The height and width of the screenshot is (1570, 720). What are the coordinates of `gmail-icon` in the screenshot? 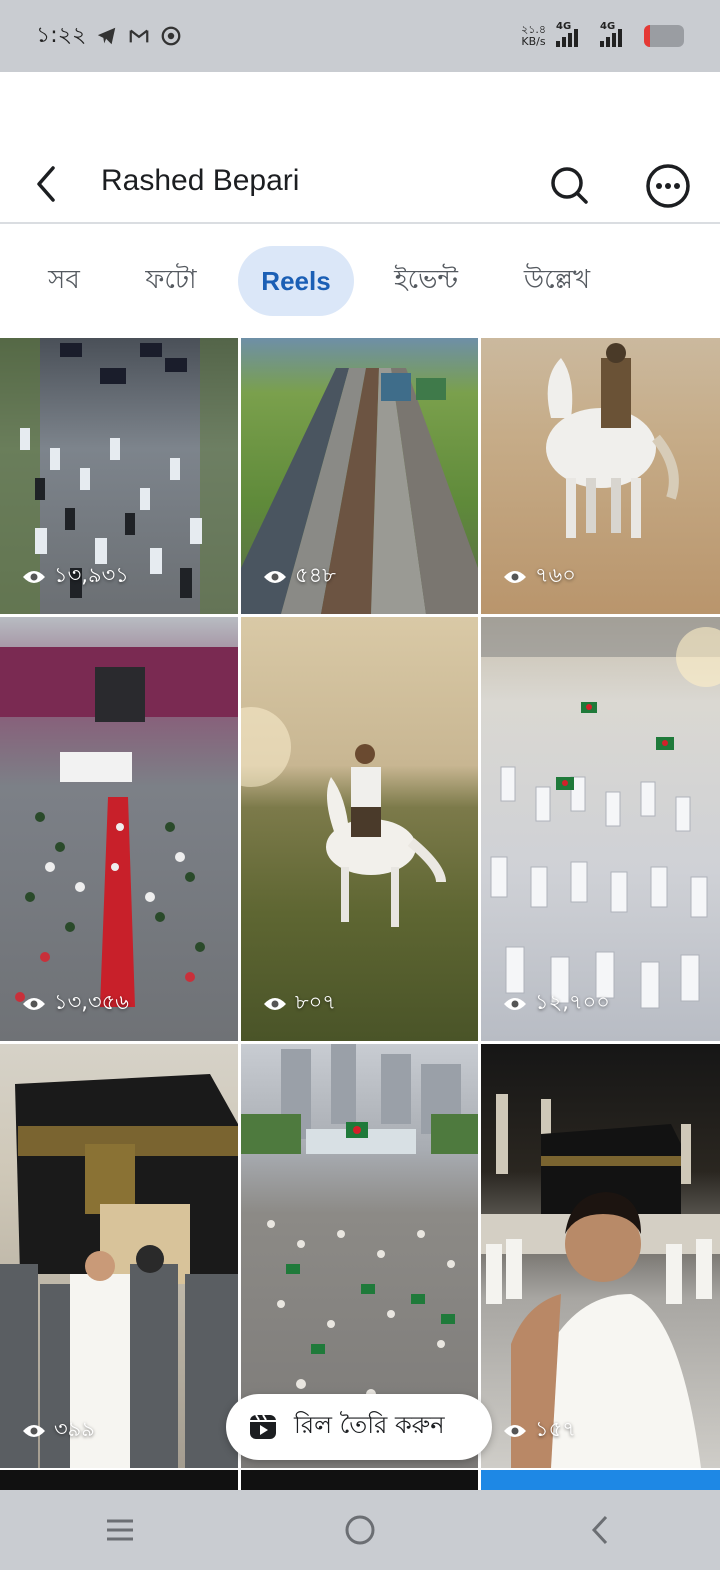 It's located at (139, 36).